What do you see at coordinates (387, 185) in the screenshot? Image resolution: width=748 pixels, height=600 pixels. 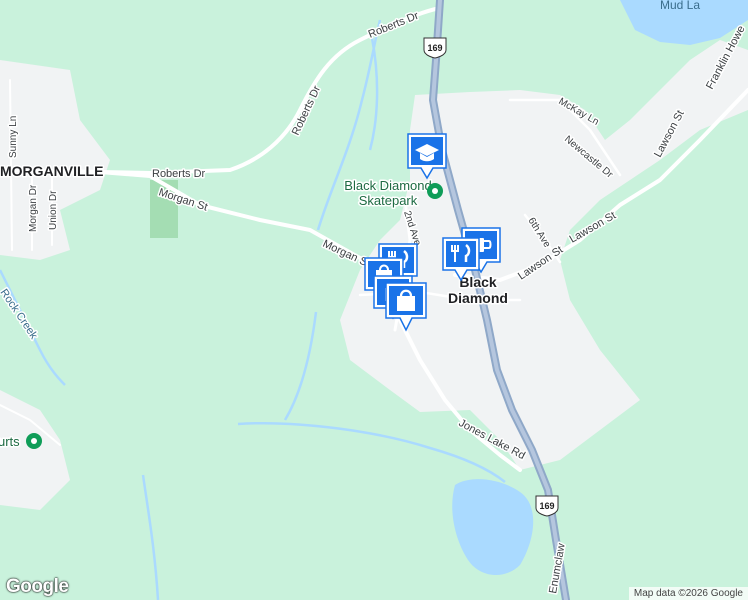 I see `skatepark-label-line1: Black Diamond` at bounding box center [387, 185].